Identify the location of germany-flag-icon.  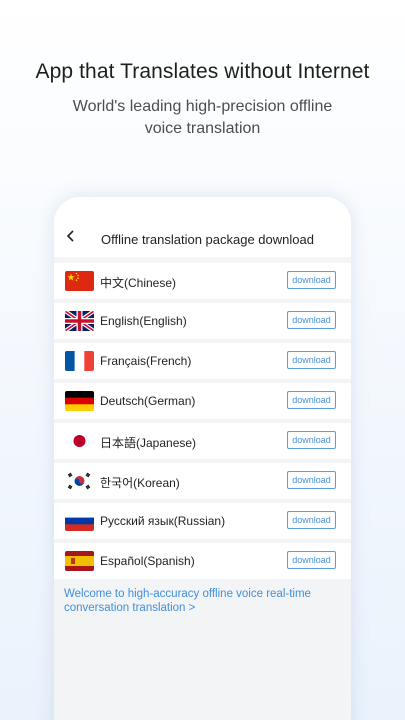
(79, 401).